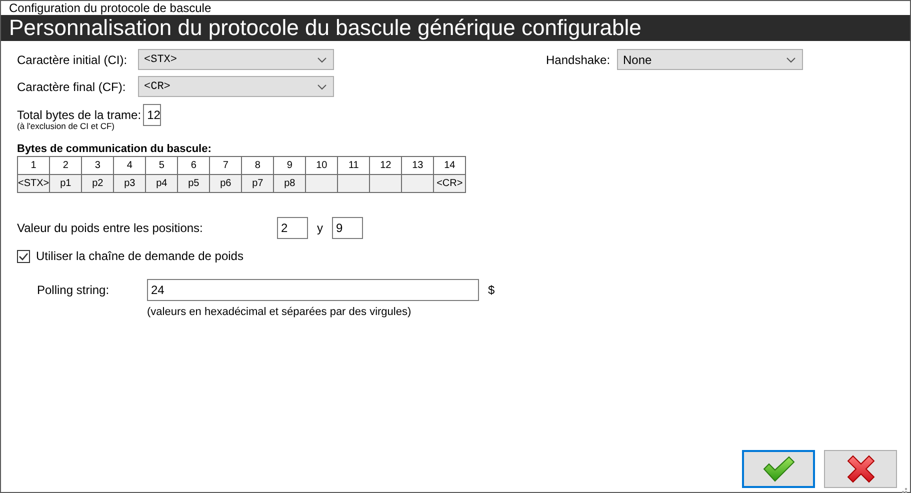  Describe the element at coordinates (23, 256) in the screenshot. I see `checkbox` at that location.